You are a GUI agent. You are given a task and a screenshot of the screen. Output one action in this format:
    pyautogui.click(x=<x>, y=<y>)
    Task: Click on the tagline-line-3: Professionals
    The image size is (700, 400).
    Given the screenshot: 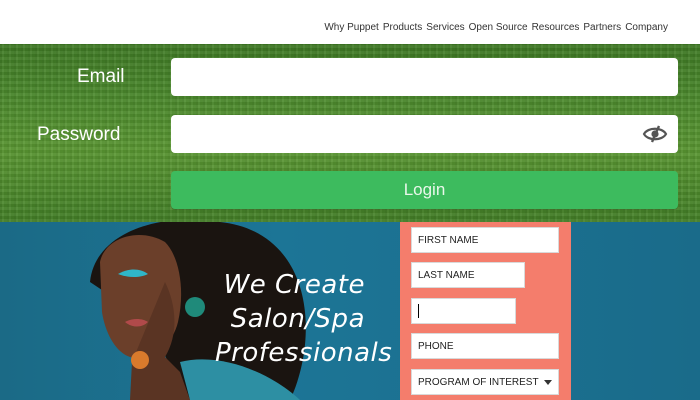 What is the action you would take?
    pyautogui.click(x=304, y=353)
    